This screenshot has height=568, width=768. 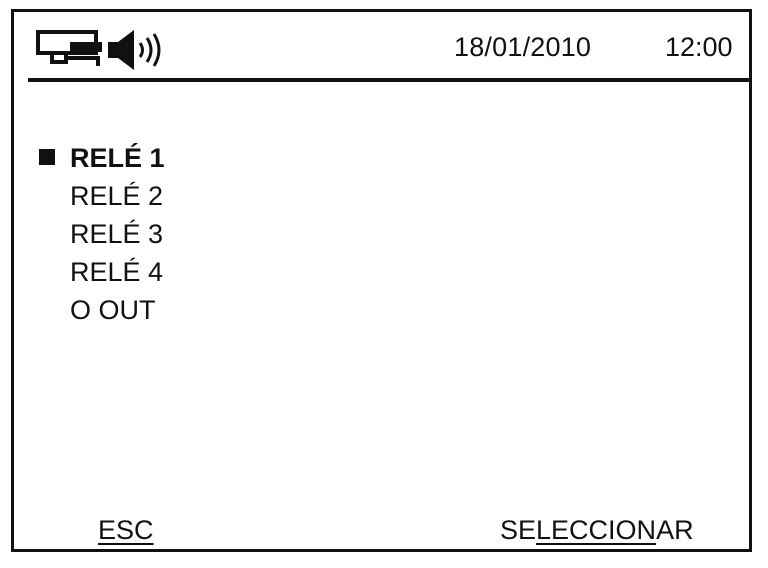 I want to click on menu-item-label: RELÉ 4, so click(x=117, y=272).